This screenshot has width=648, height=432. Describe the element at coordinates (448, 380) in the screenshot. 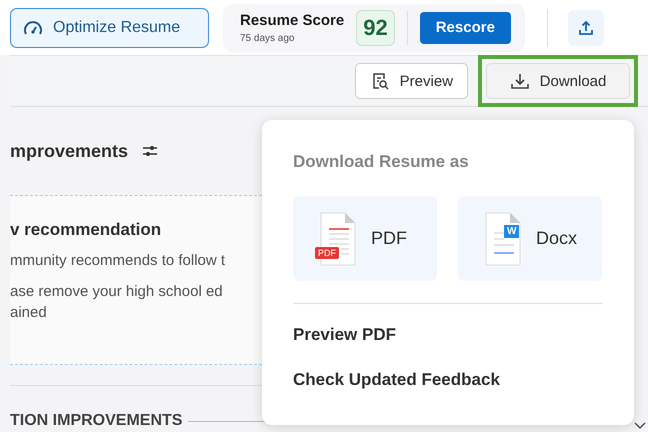

I see `menu-item: Check Updated Feedback` at that location.